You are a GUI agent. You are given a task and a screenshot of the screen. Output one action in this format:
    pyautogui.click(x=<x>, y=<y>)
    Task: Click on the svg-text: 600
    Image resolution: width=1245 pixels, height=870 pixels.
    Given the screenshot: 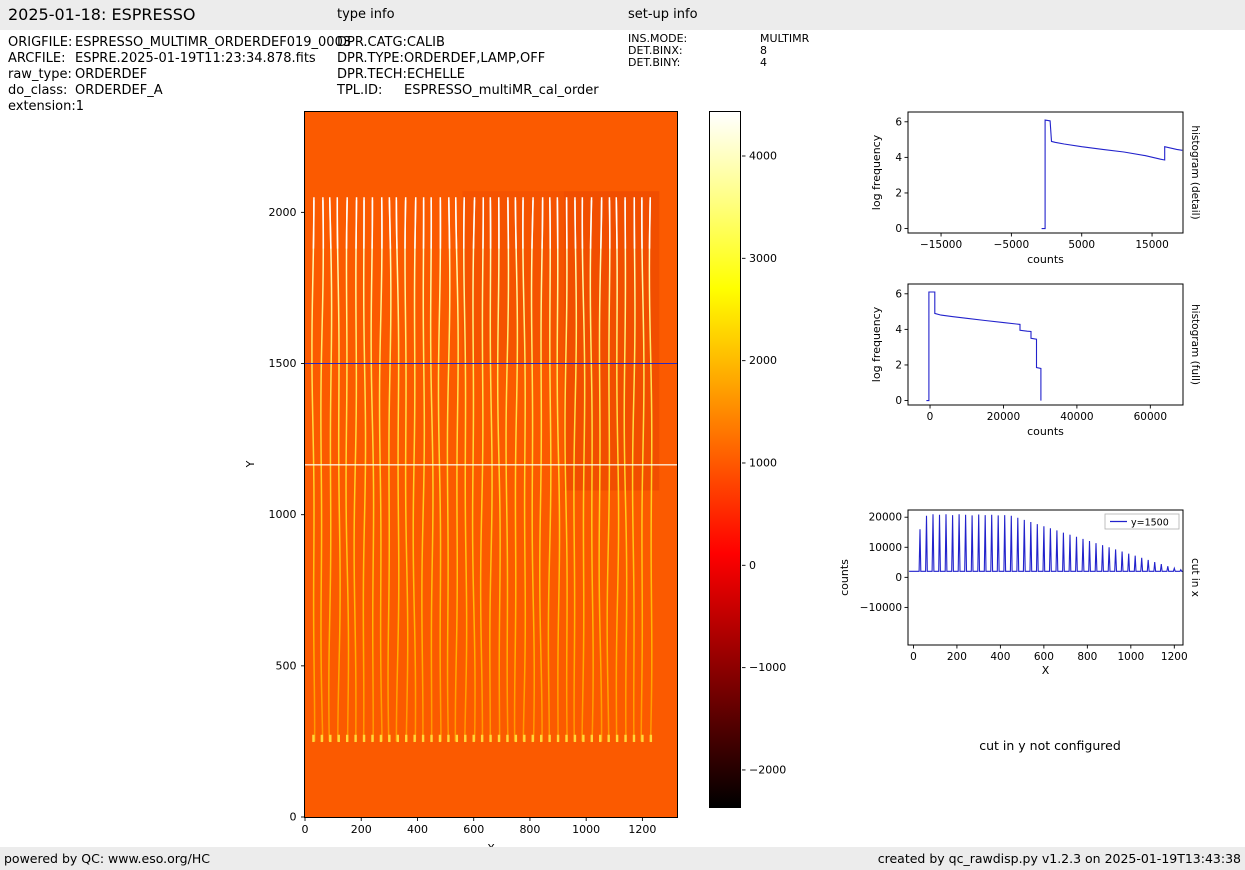 What is the action you would take?
    pyautogui.click(x=1044, y=657)
    